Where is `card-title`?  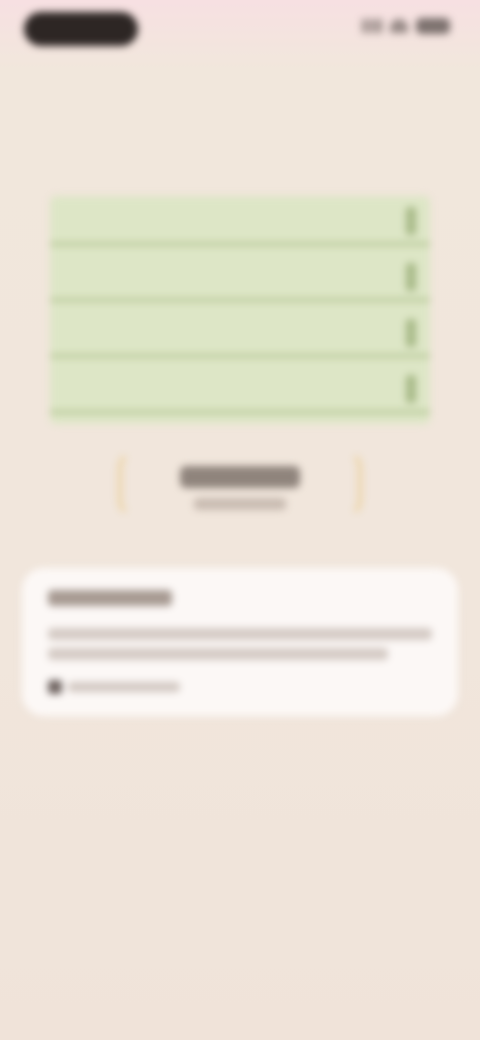
card-title is located at coordinates (110, 598).